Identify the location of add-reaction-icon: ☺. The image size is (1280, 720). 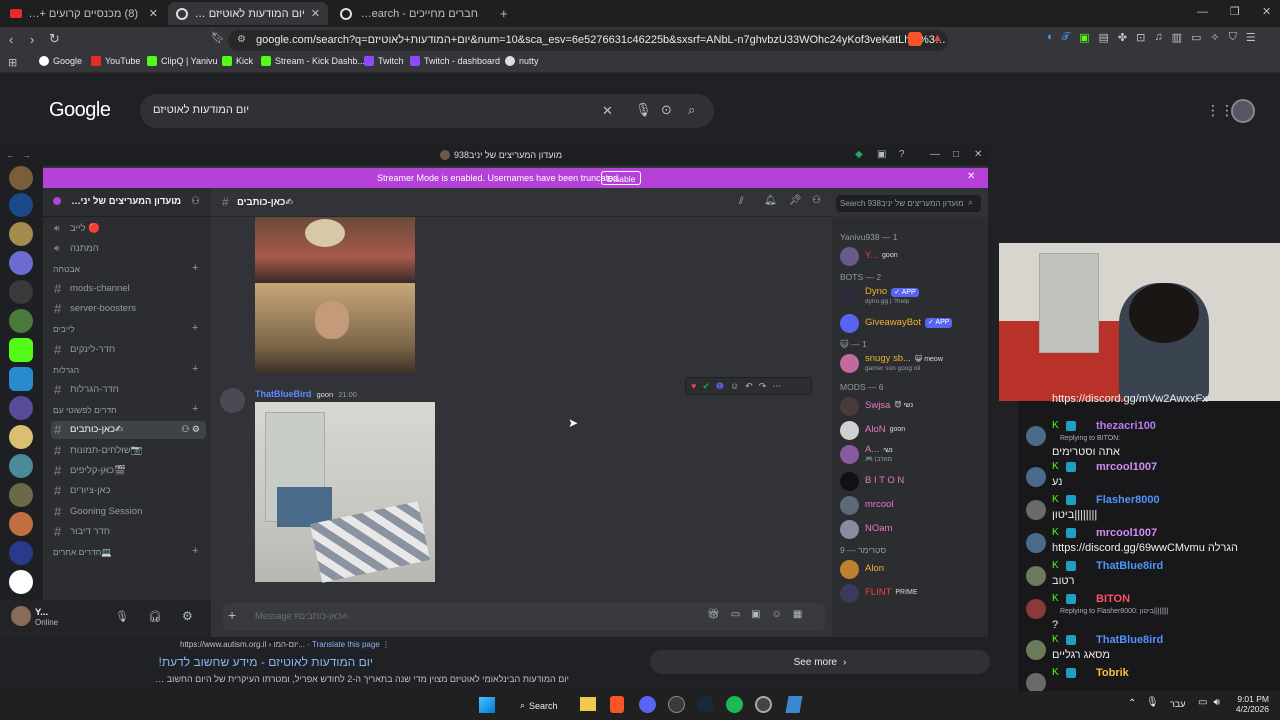
(734, 386).